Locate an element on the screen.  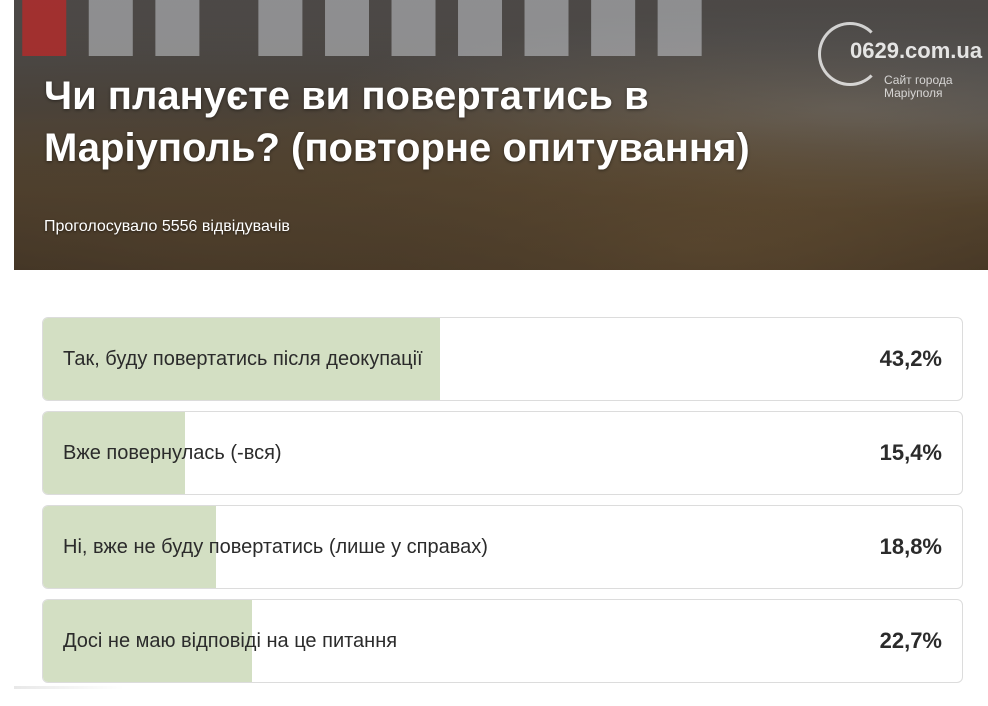
option-percent: 15,4% is located at coordinates (910, 452).